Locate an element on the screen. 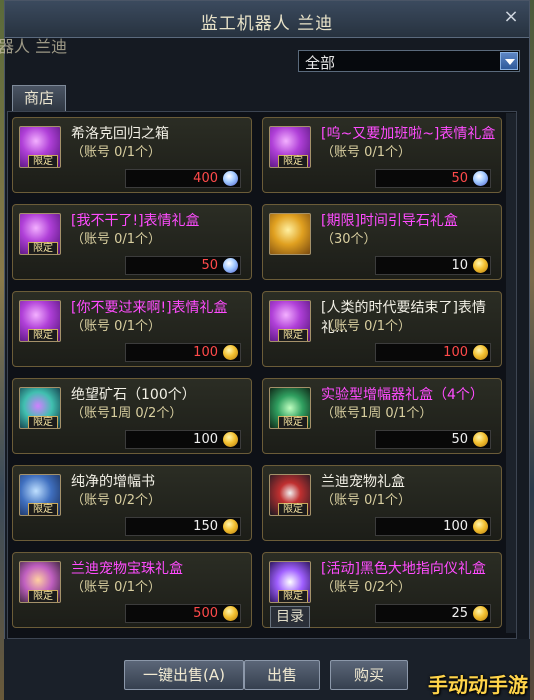  shop-item-card: 限定 希洛克回归之箱 （账号 0/1个） 400 is located at coordinates (132, 155).